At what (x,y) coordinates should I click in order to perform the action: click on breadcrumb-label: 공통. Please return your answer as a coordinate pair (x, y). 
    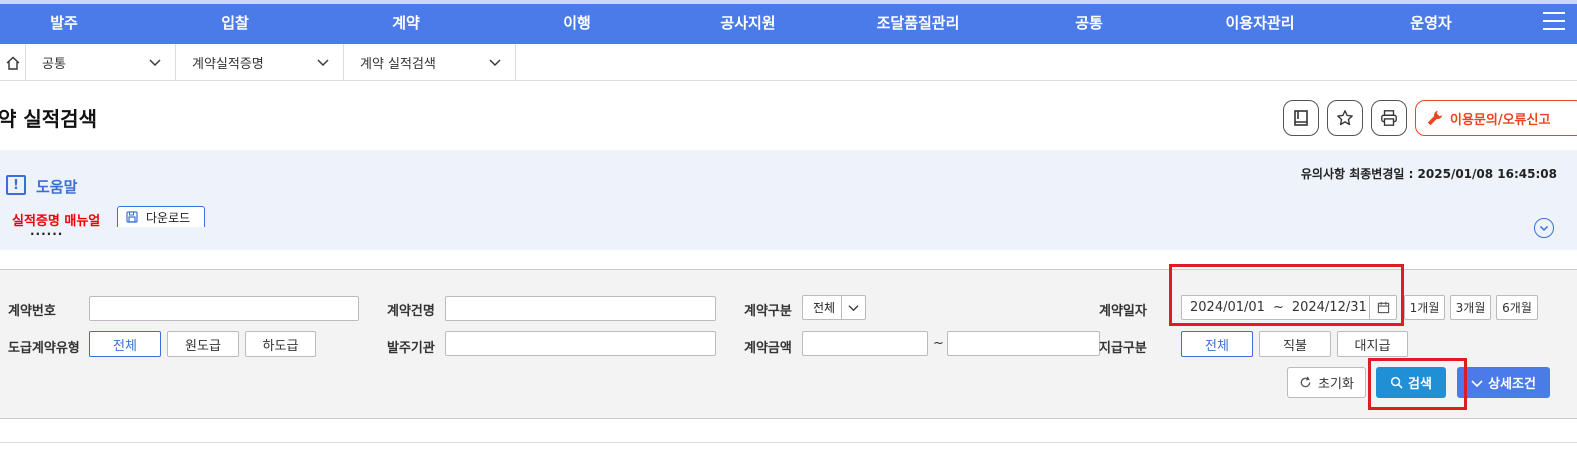
    Looking at the image, I should click on (54, 64).